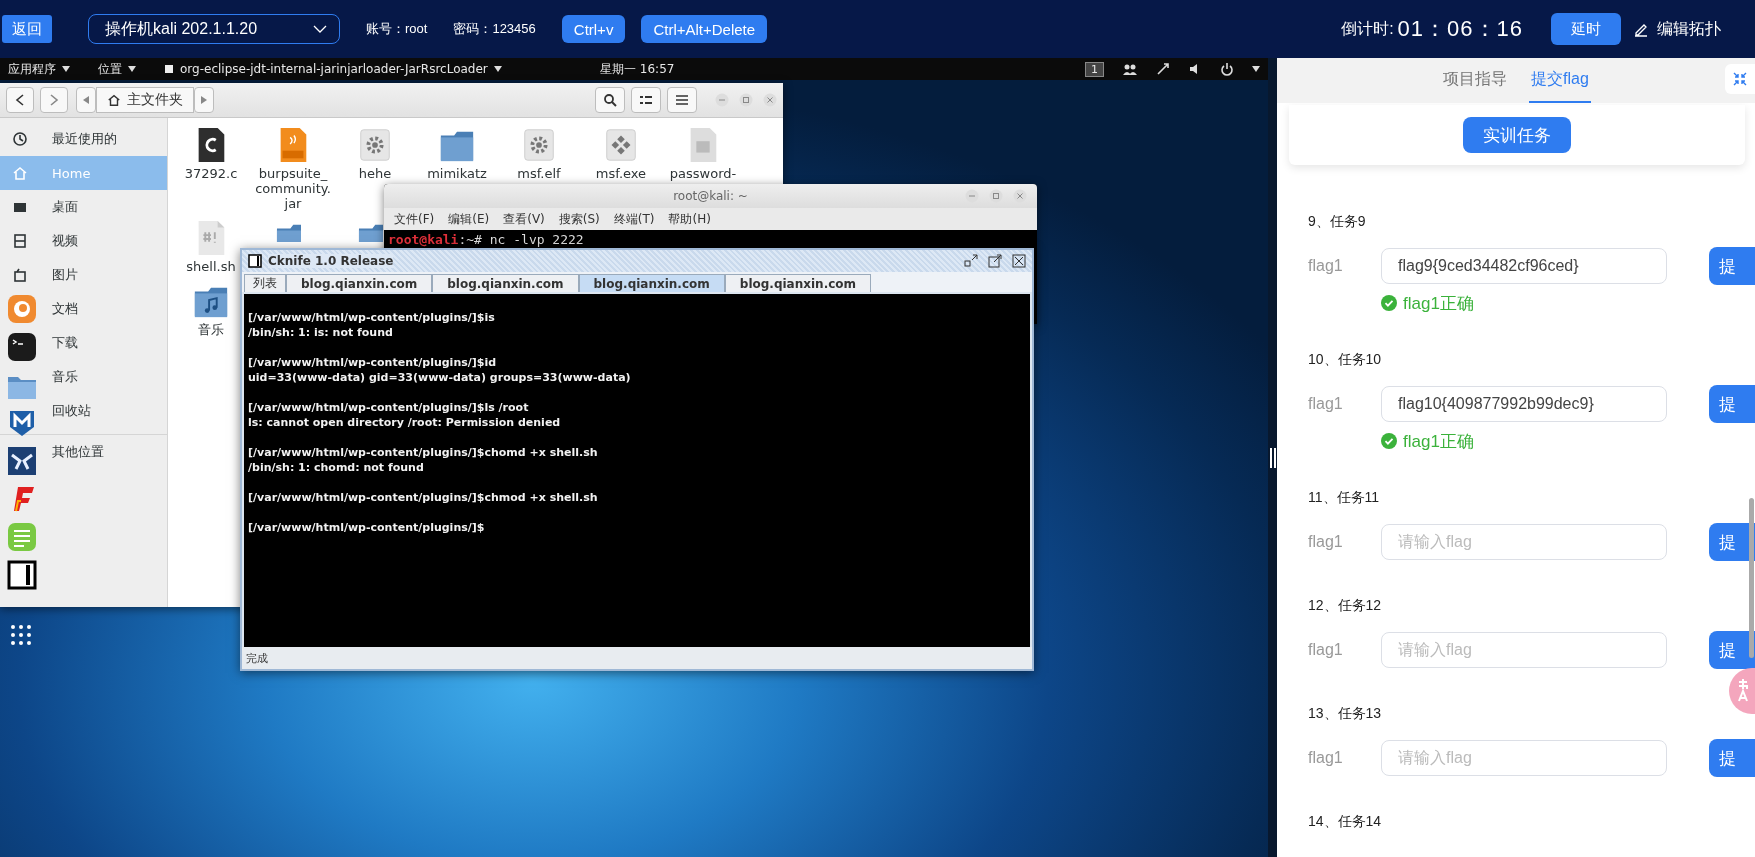 The width and height of the screenshot is (1755, 857). Describe the element at coordinates (1524, 266) in the screenshot. I see `flag-input: flag9{9ced34482cf96ced}` at that location.